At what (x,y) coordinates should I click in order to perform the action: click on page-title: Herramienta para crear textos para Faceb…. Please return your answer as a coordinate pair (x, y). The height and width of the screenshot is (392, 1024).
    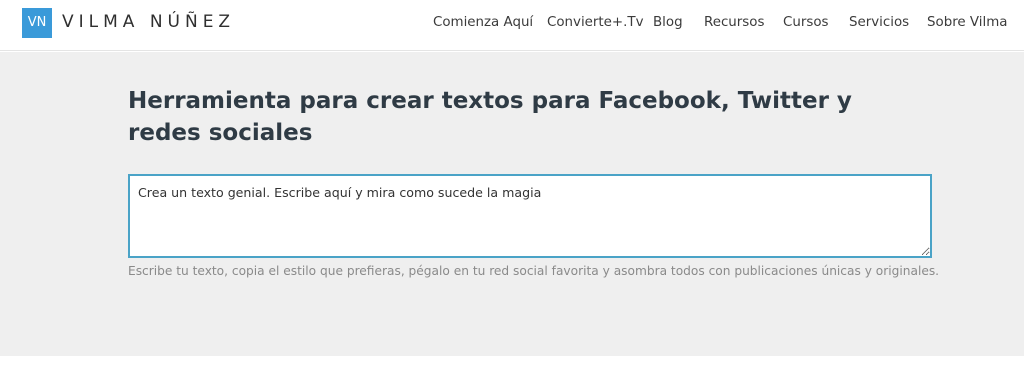
    Looking at the image, I should click on (490, 117).